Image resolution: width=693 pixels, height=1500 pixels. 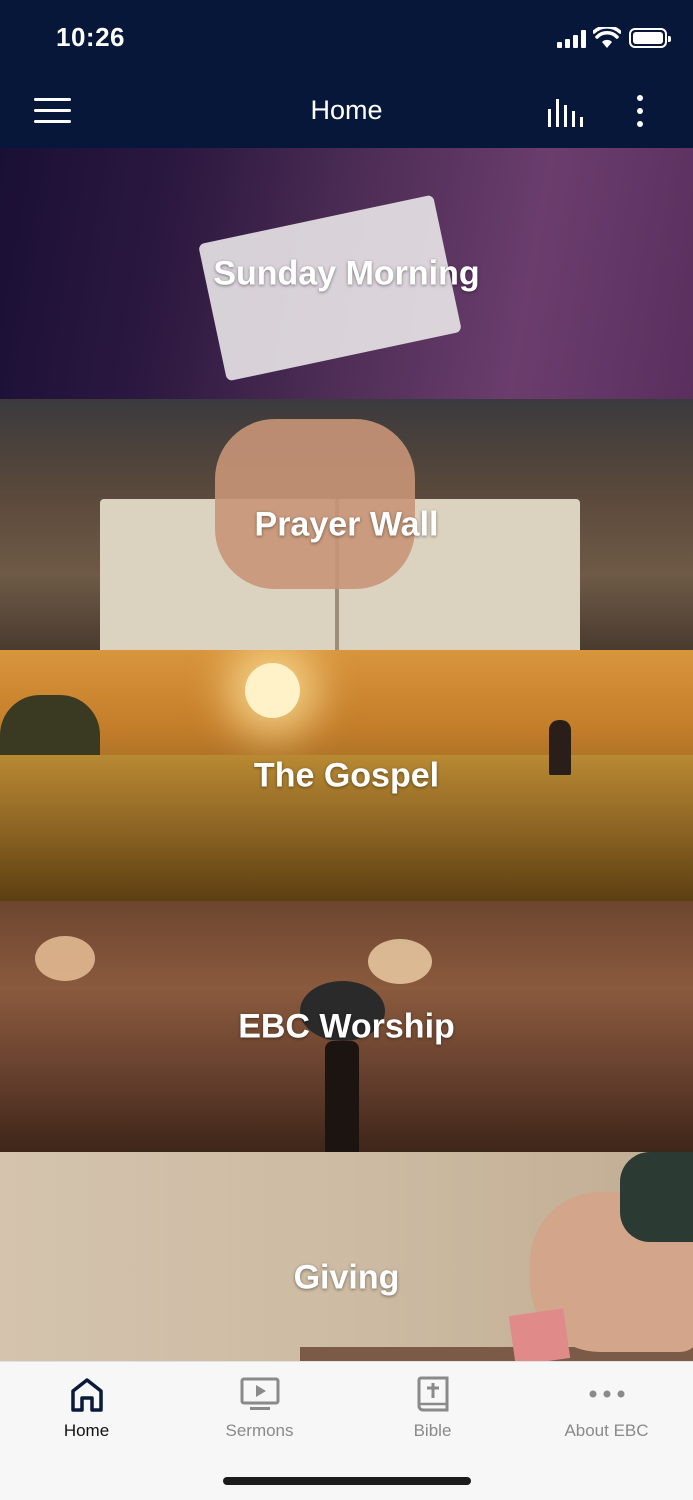 What do you see at coordinates (86, 1395) in the screenshot?
I see `home-icon` at bounding box center [86, 1395].